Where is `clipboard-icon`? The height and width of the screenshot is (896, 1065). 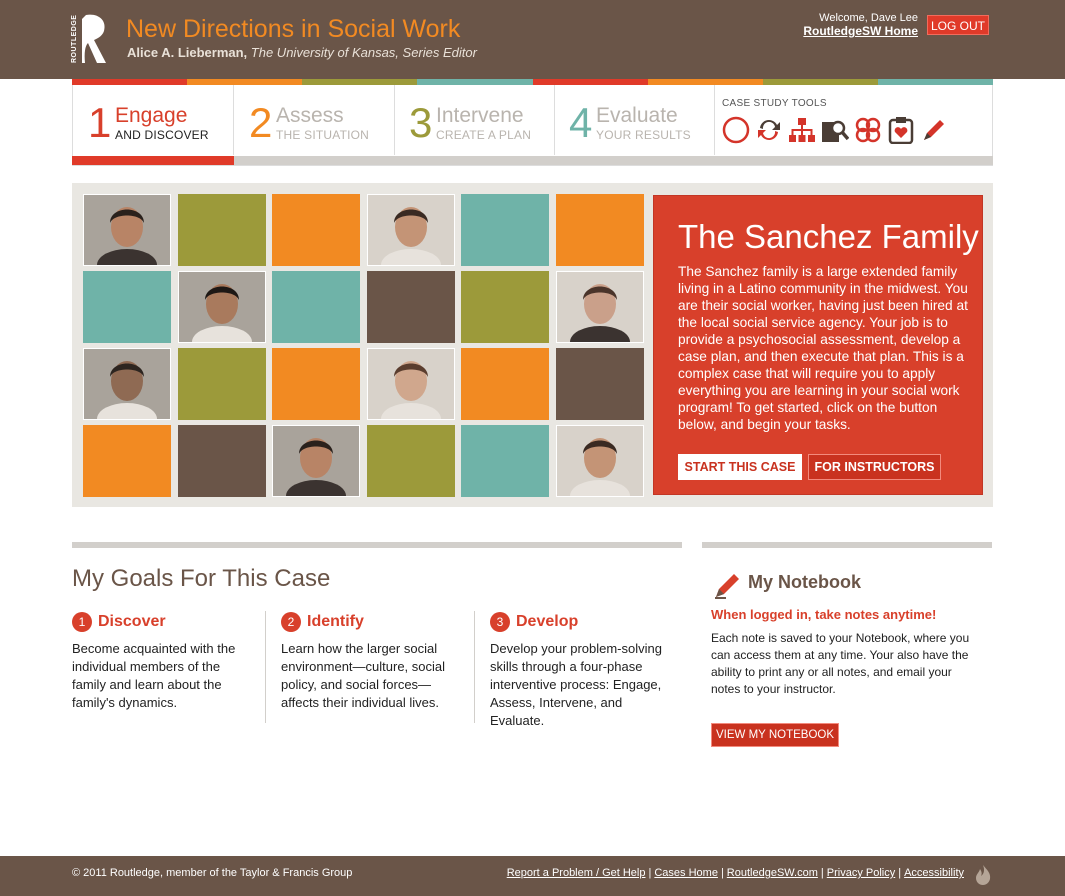
clipboard-icon is located at coordinates (901, 130).